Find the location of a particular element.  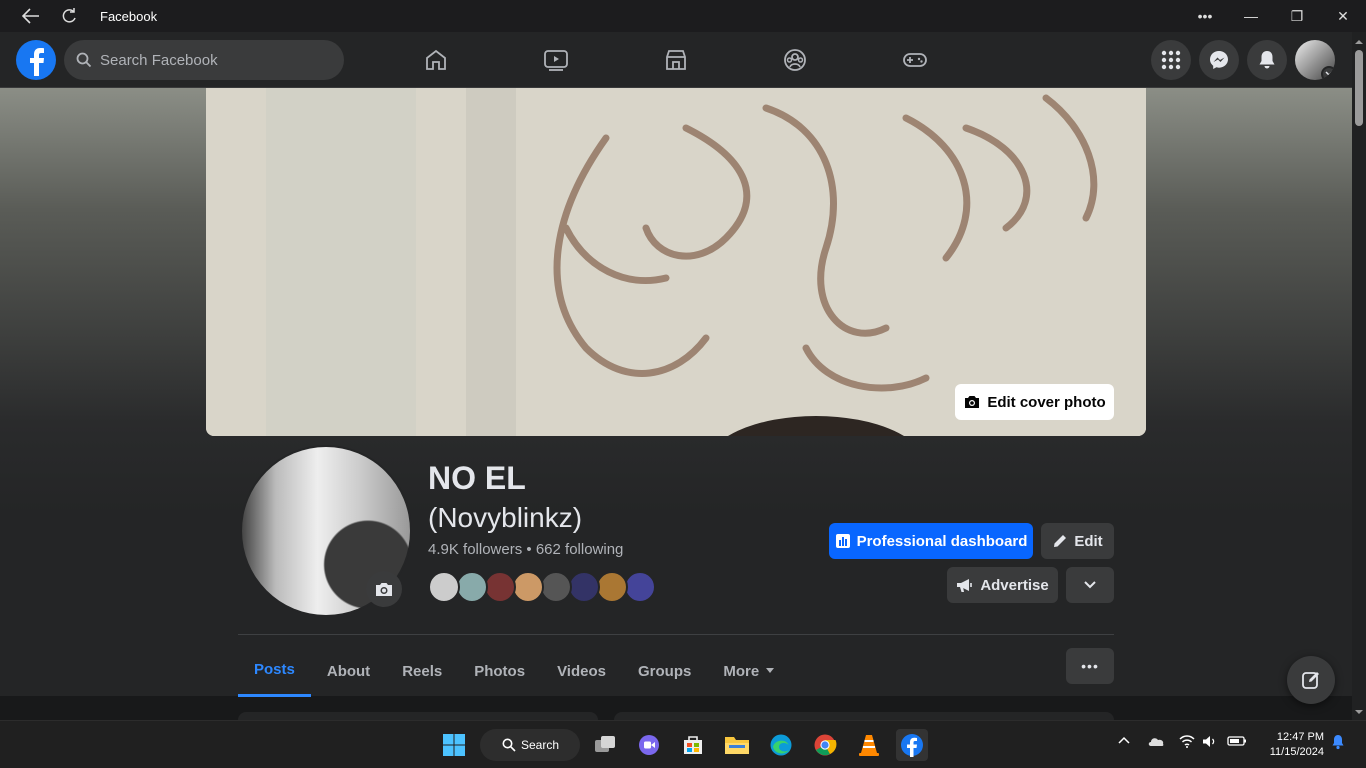

chrome-browser-icon is located at coordinates (825, 745).